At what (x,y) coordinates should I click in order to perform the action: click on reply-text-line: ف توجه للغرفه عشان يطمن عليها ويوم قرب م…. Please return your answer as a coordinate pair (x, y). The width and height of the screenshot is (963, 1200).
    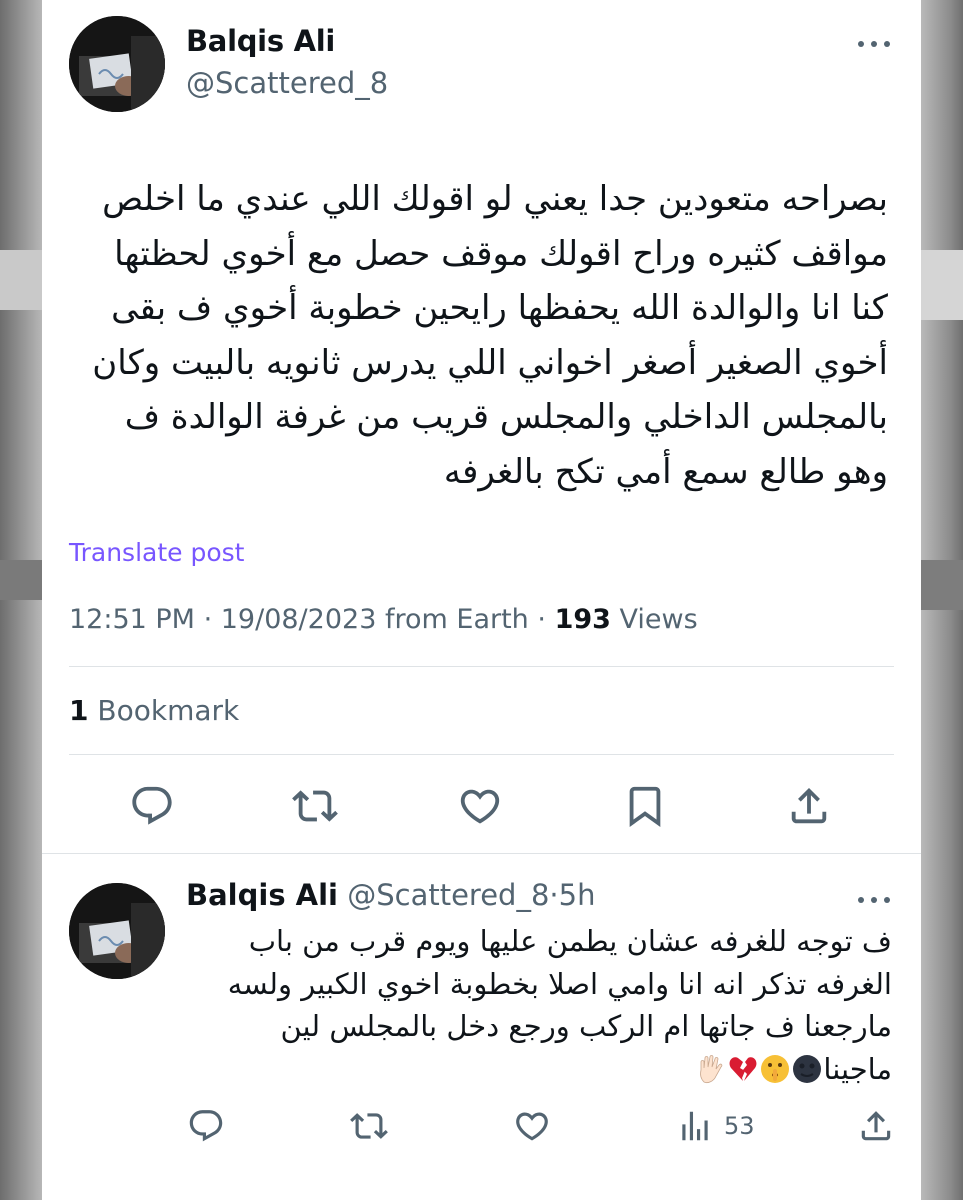
    Looking at the image, I should click on (570, 941).